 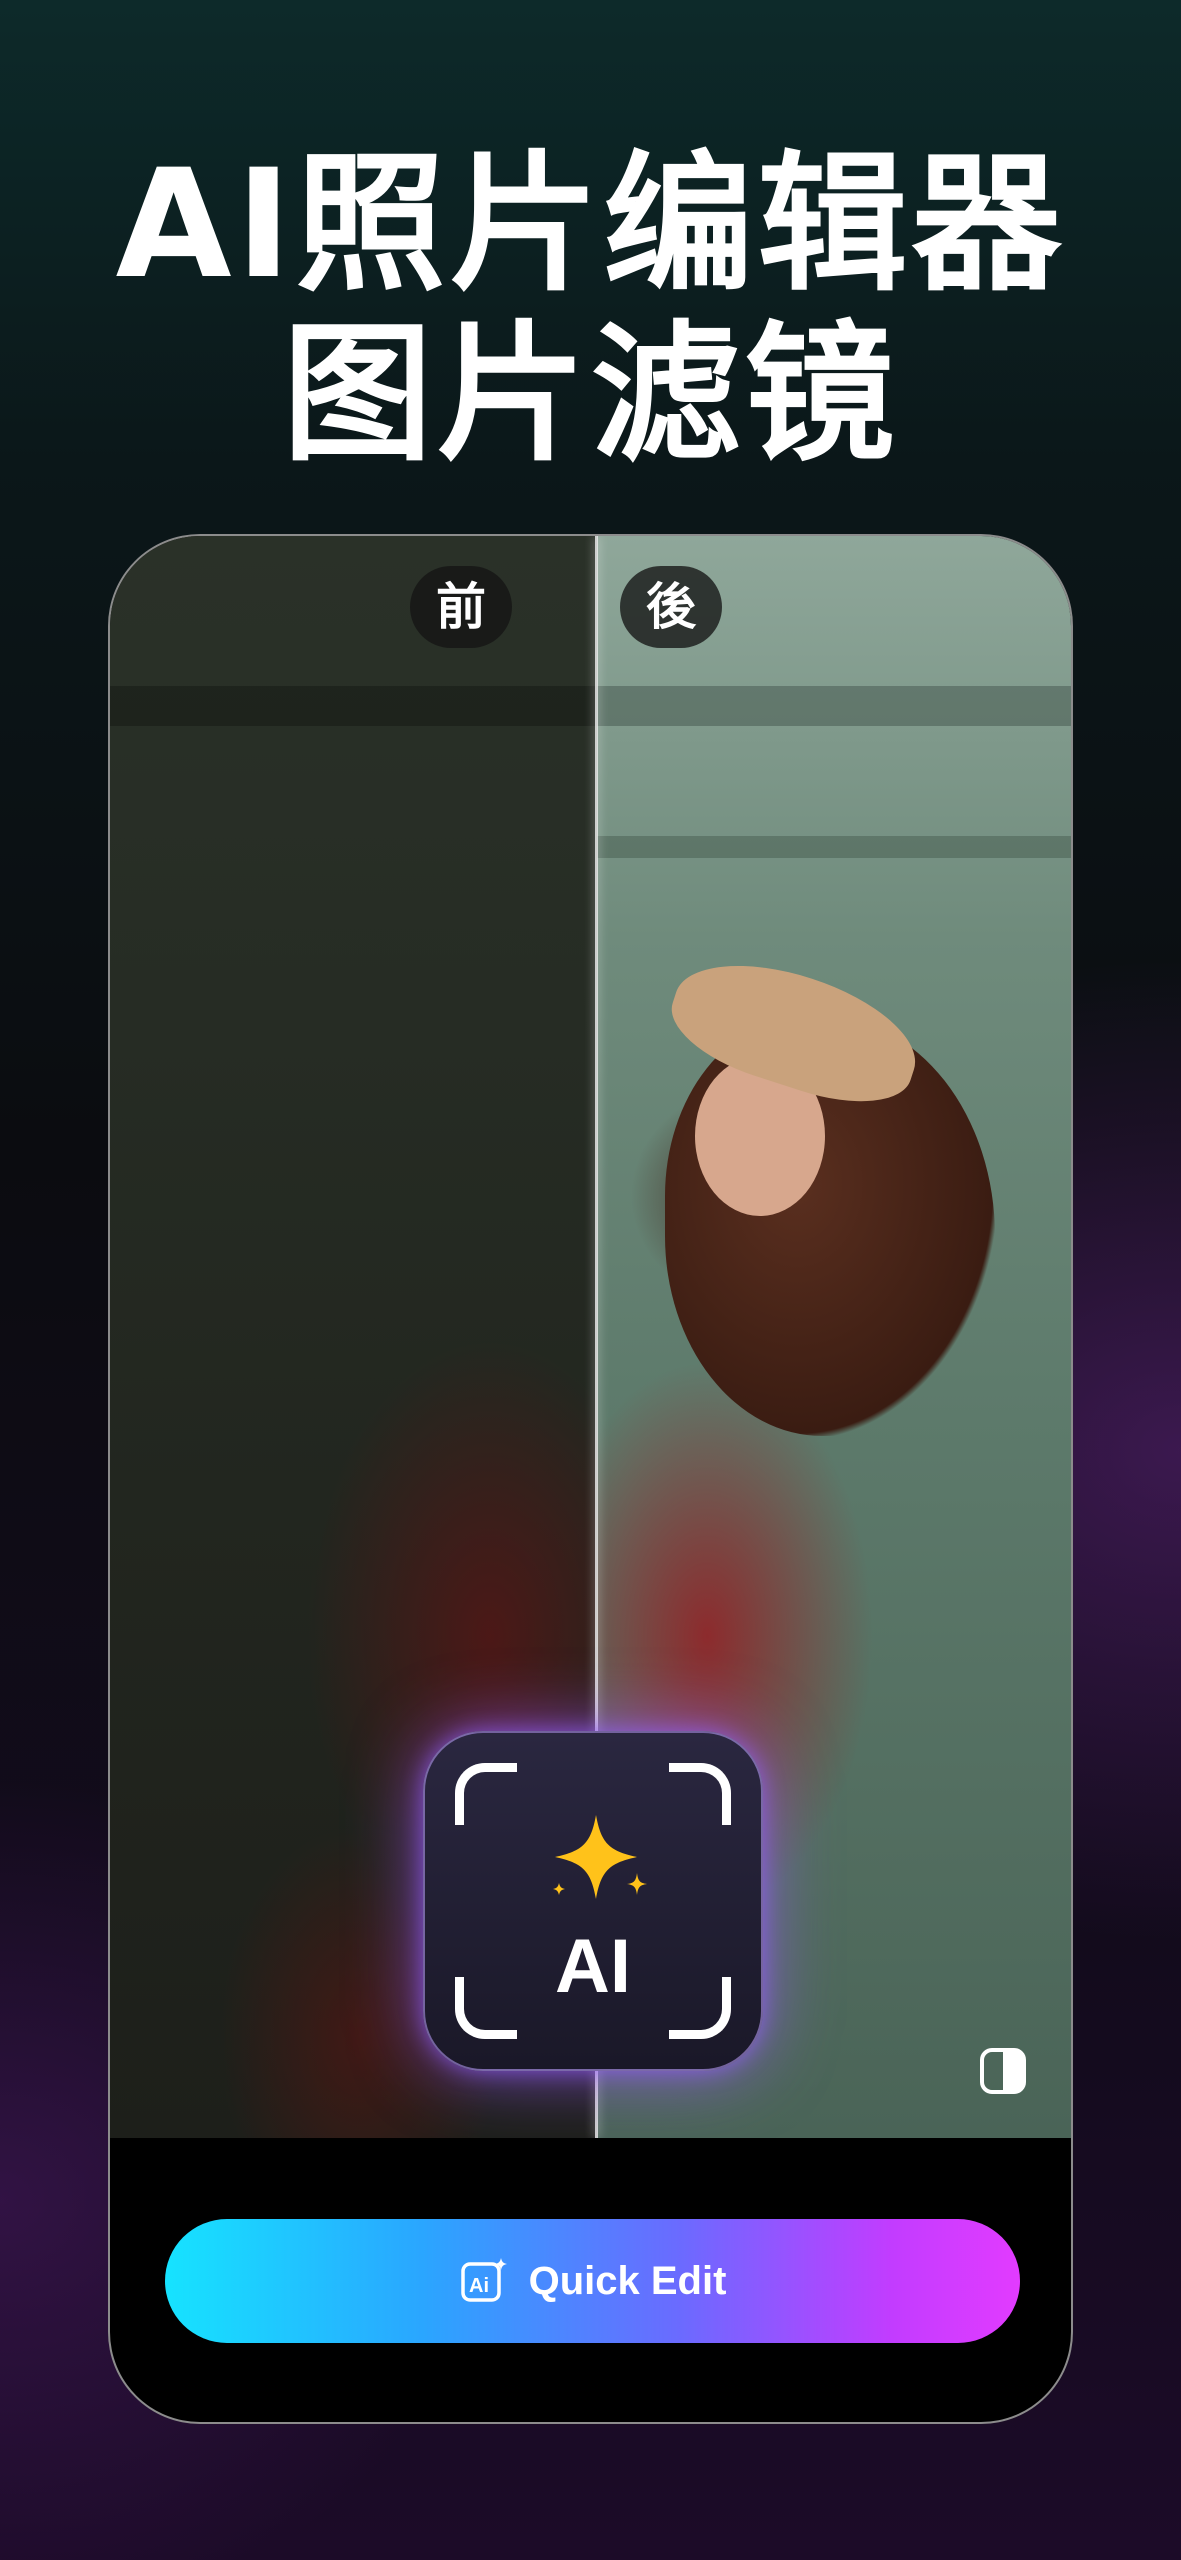 I want to click on headline: AI照片编辑器 图片滤镜, so click(x=590, y=310).